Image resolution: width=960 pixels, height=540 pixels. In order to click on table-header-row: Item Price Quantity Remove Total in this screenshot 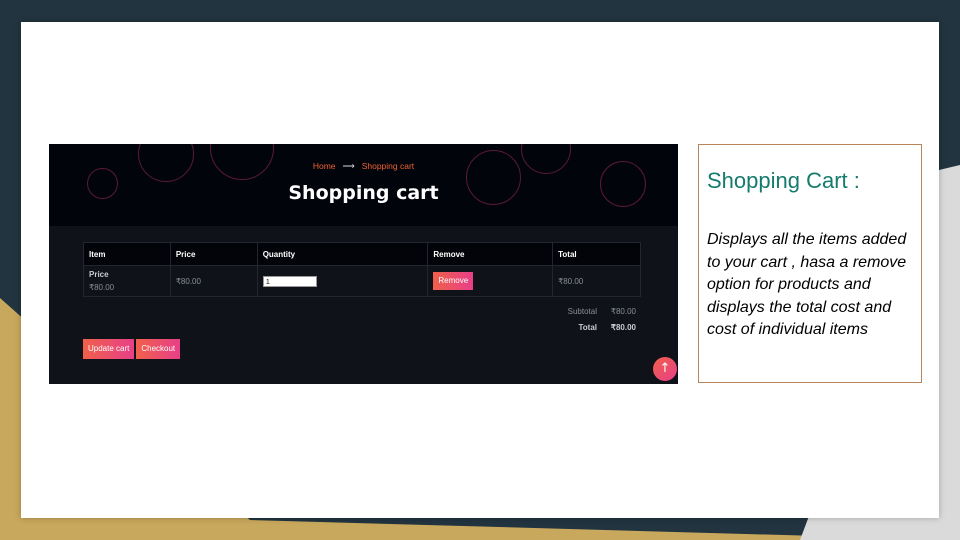, I will do `click(362, 254)`.